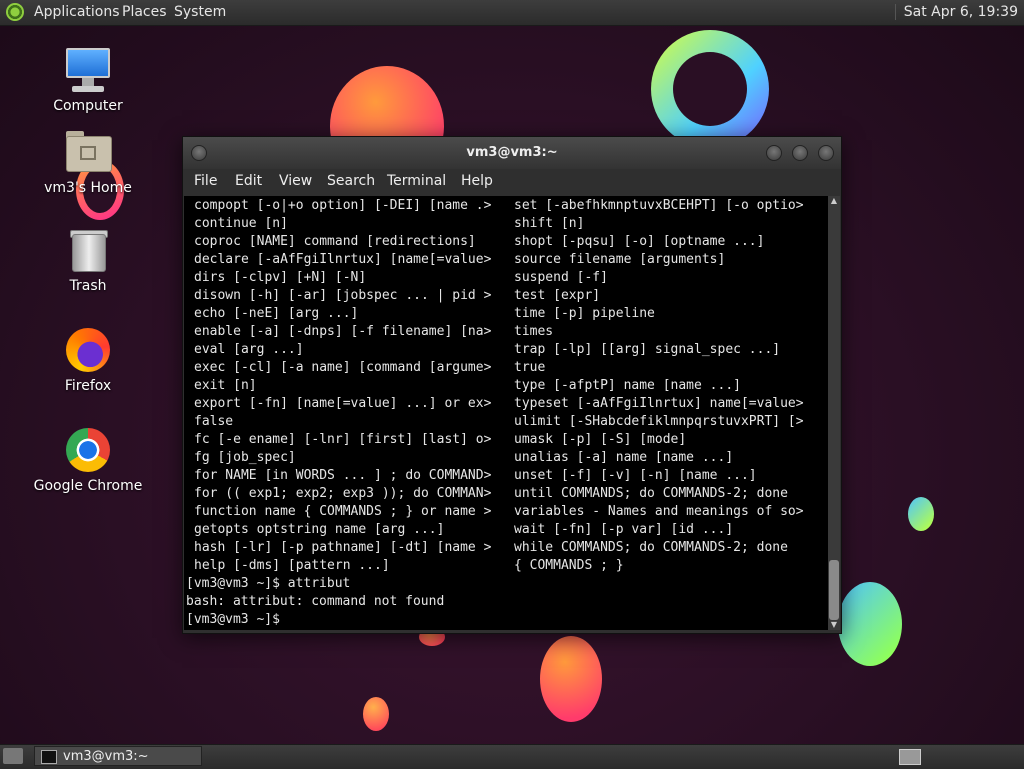  I want to click on terminal-line: unset [-f] [-v] [-n] [name ...], so click(635, 475).